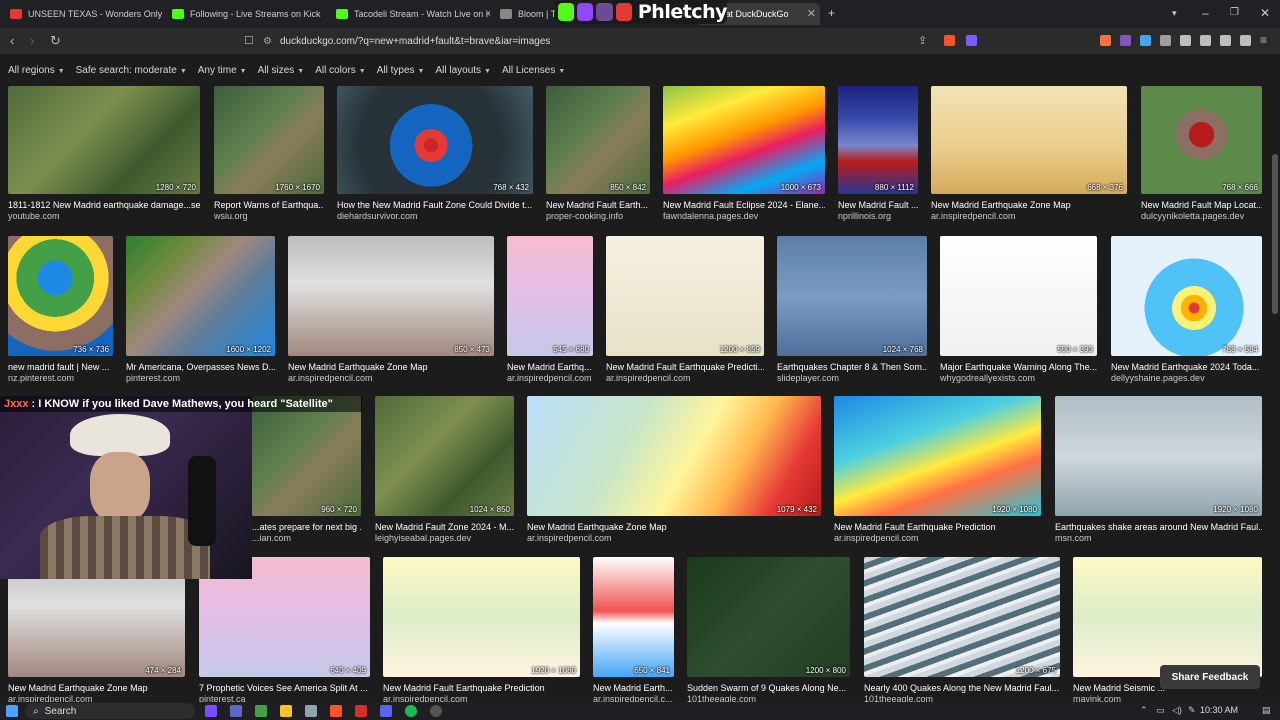 The width and height of the screenshot is (1280, 720). I want to click on result-thumbnail: 768 × 666, so click(1201, 140).